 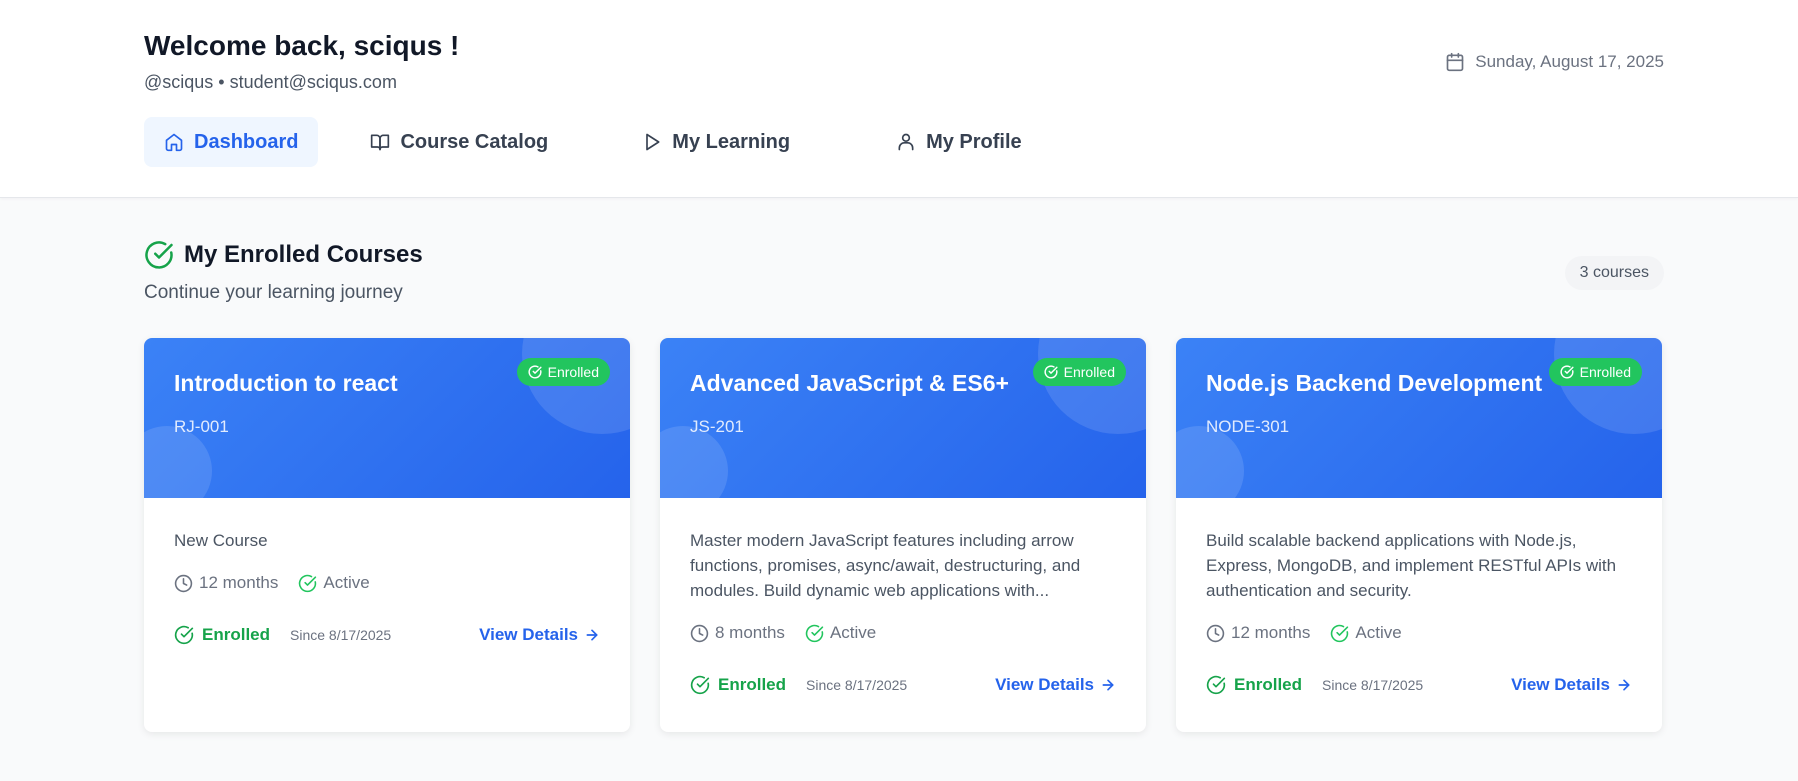 I want to click on nav-course-catalog: Course Catalog, so click(x=459, y=142).